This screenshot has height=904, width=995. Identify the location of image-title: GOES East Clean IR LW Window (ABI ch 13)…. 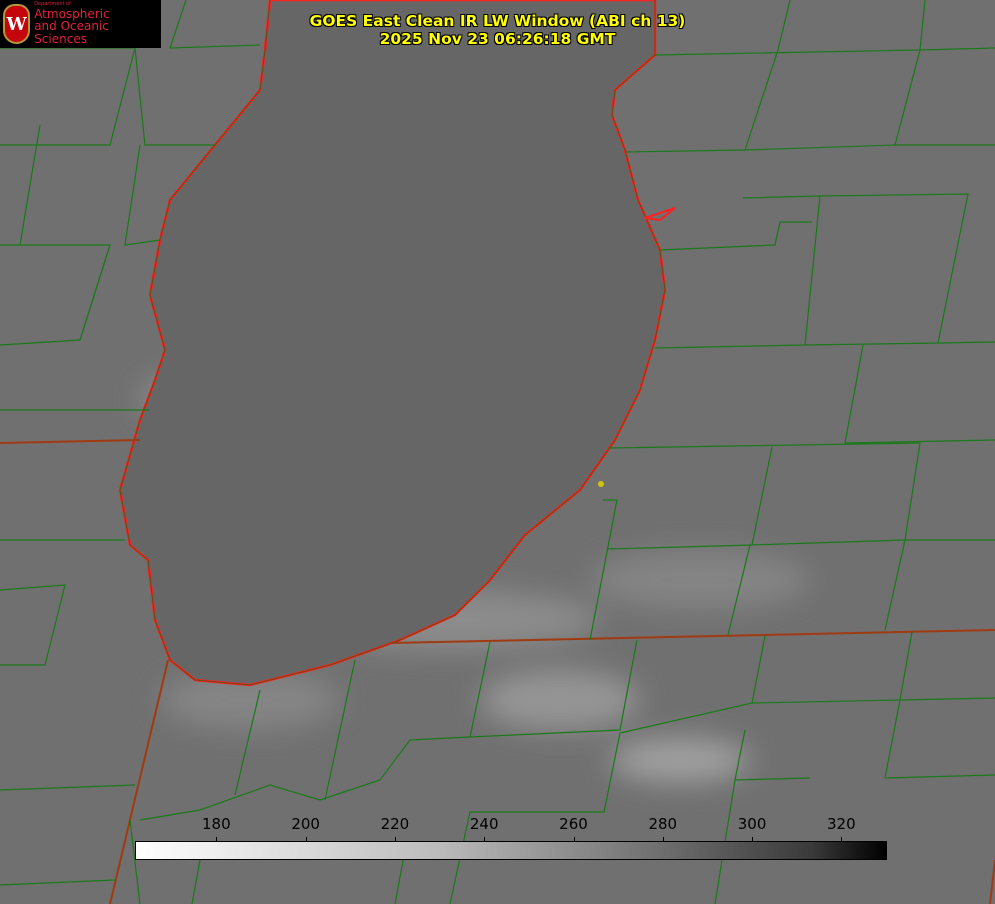
(497, 30).